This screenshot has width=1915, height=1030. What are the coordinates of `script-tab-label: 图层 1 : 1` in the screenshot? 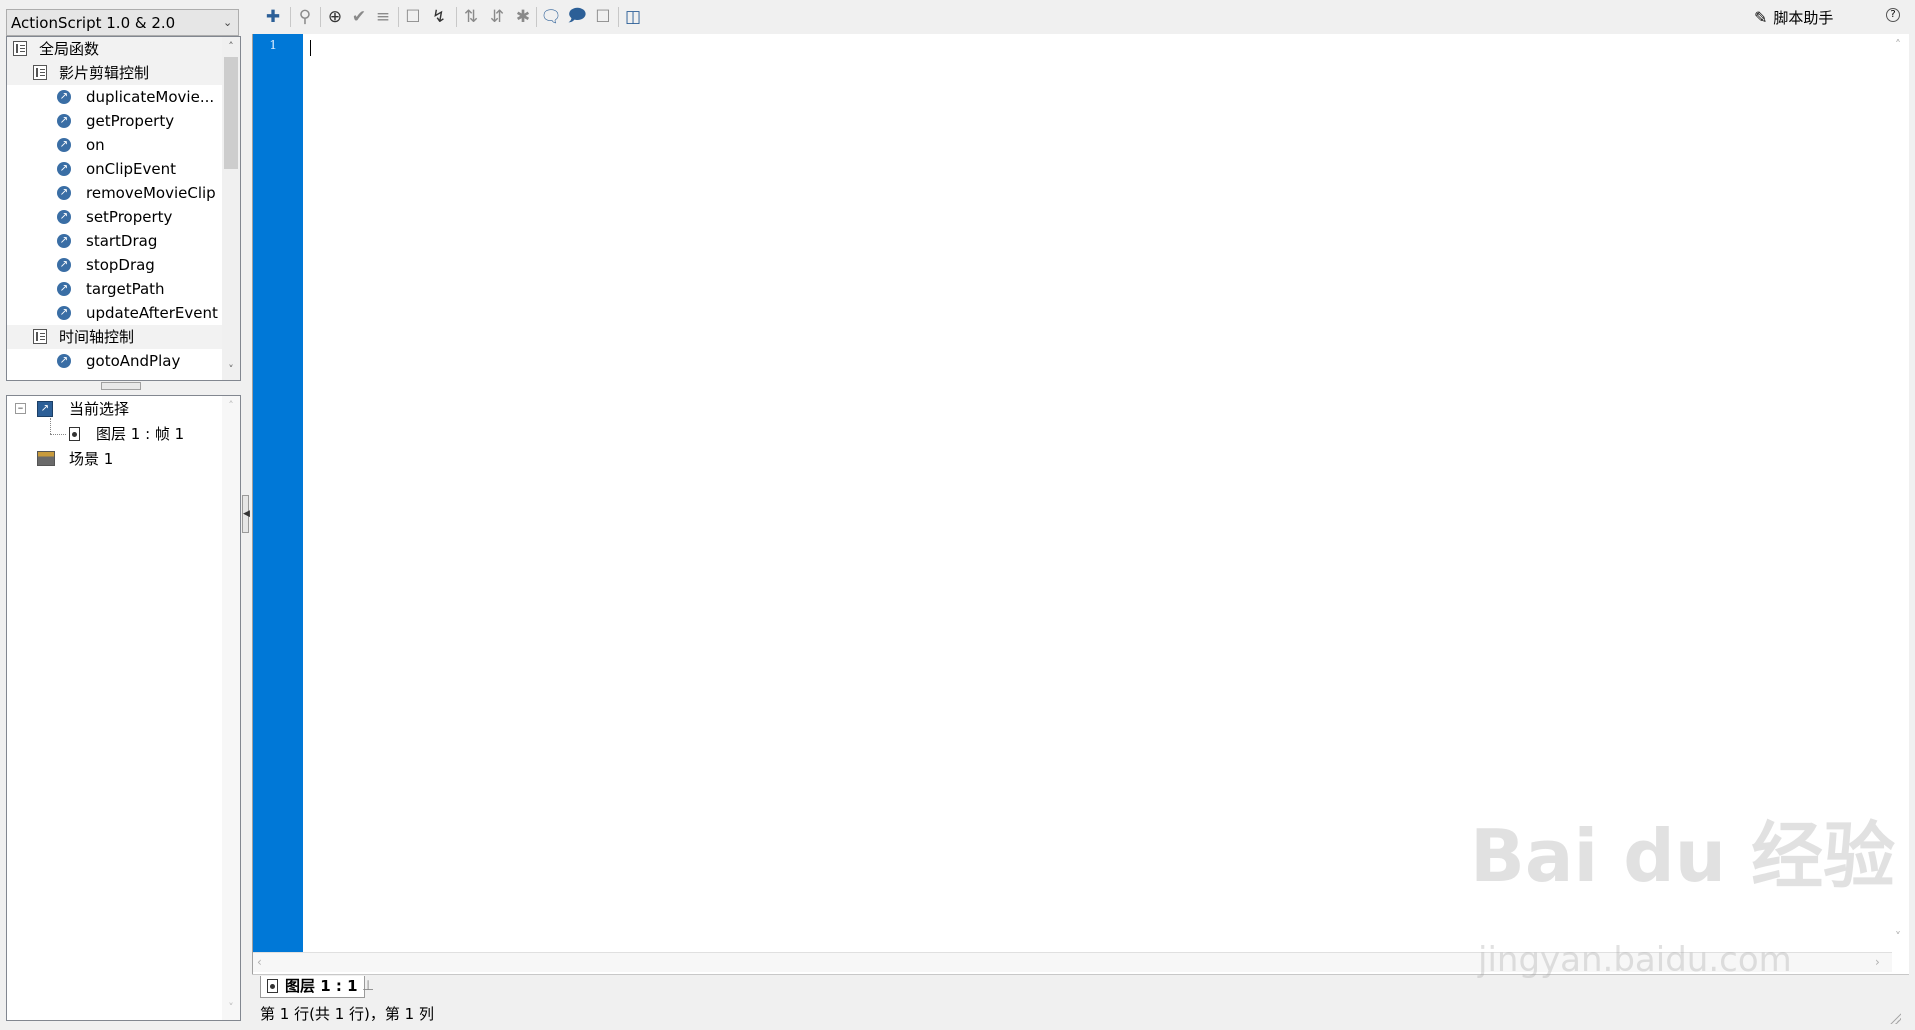 It's located at (321, 986).